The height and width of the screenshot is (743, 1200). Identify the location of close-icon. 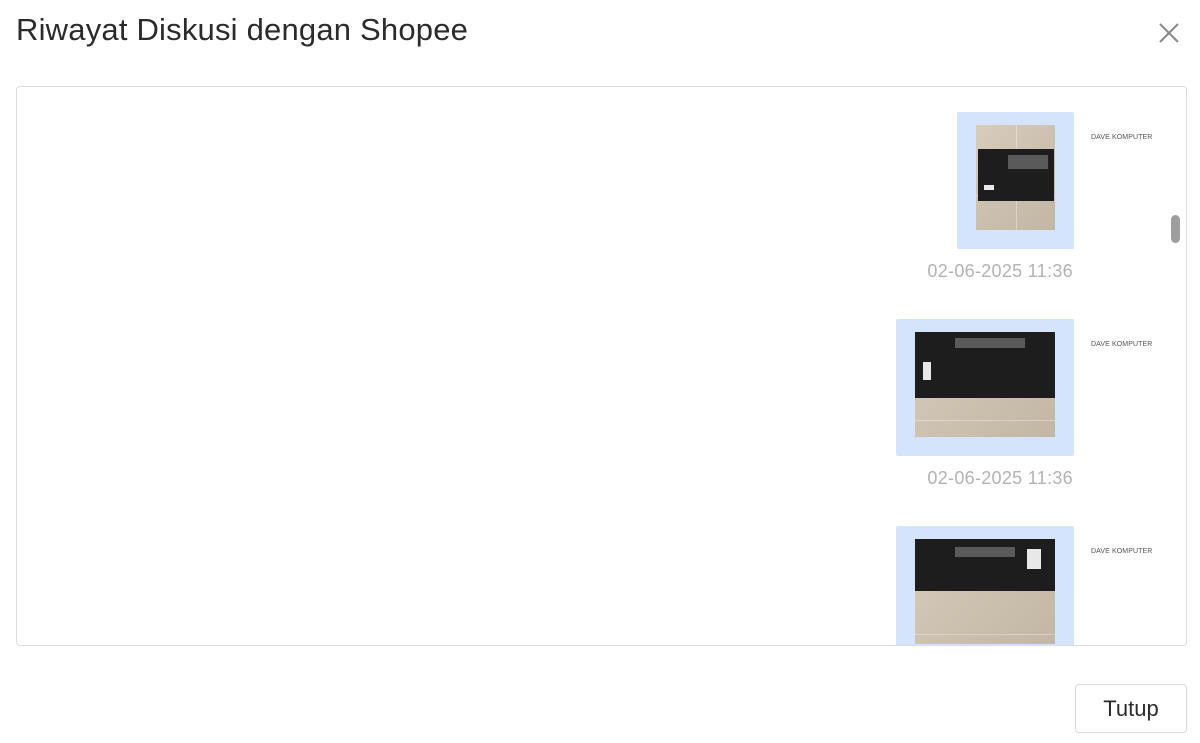
(1169, 33).